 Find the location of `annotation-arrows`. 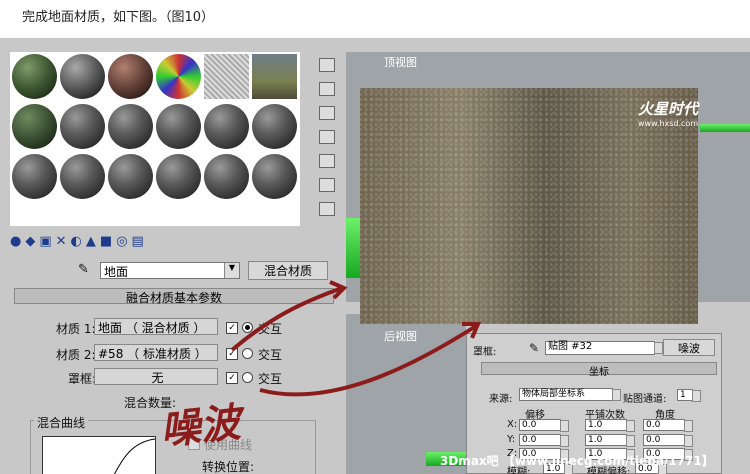

annotation-arrows is located at coordinates (356, 338).